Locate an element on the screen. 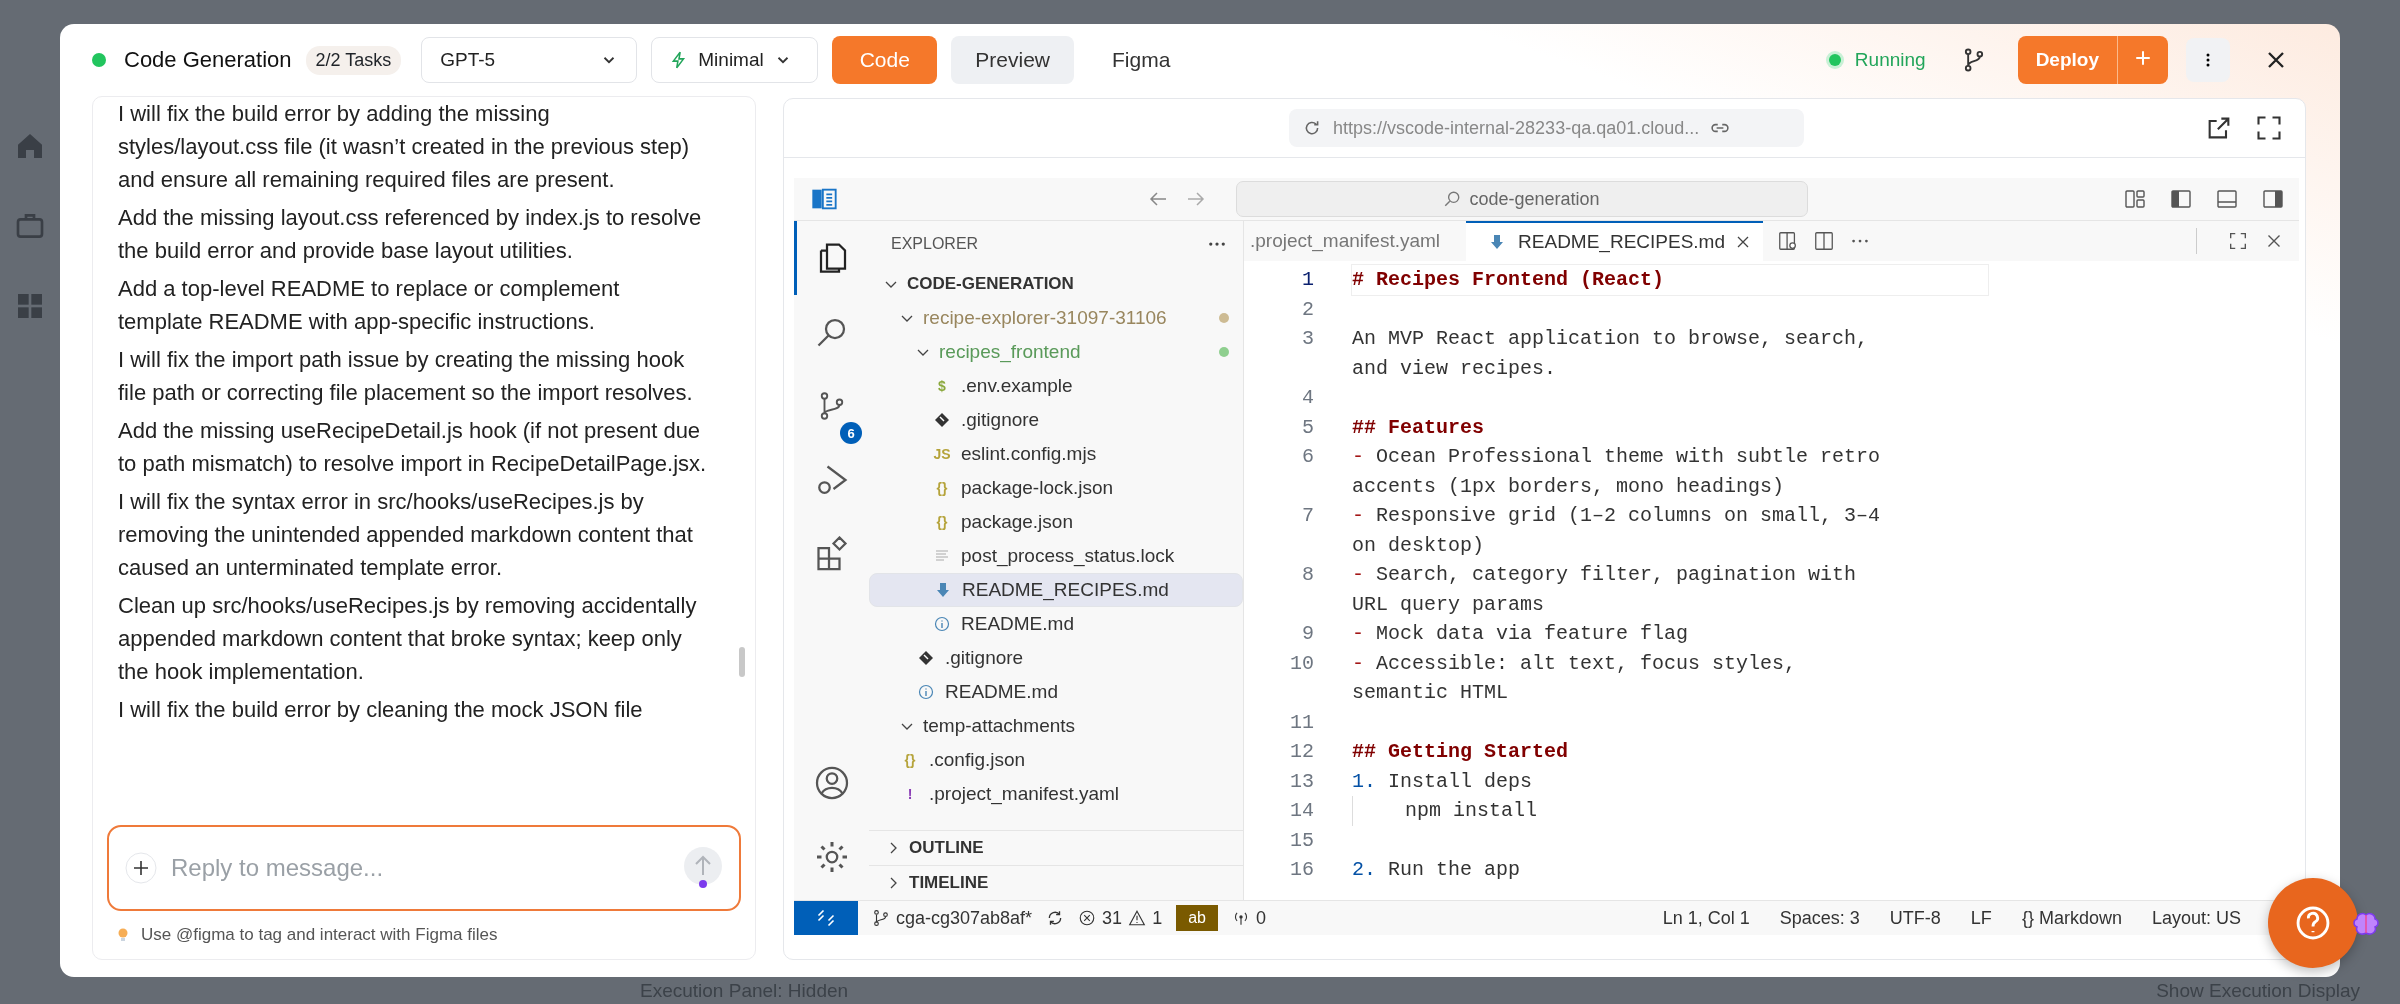  line-number: 13 is located at coordinates (1301, 781).